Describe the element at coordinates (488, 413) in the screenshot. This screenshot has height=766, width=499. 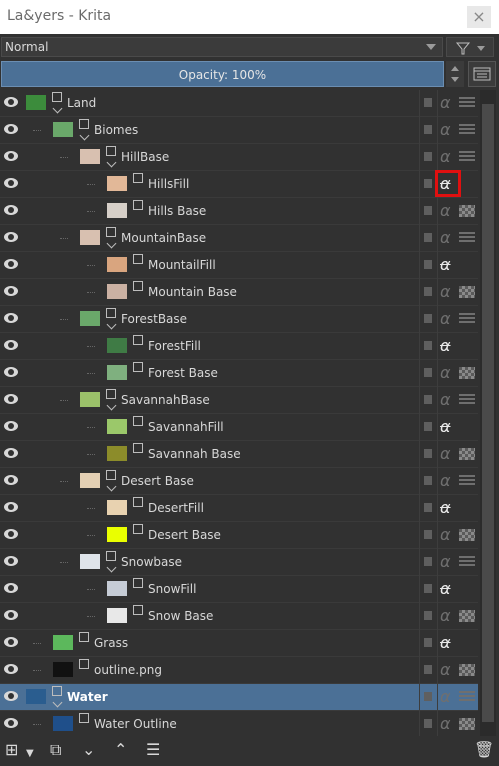
I see `scrollbar` at that location.